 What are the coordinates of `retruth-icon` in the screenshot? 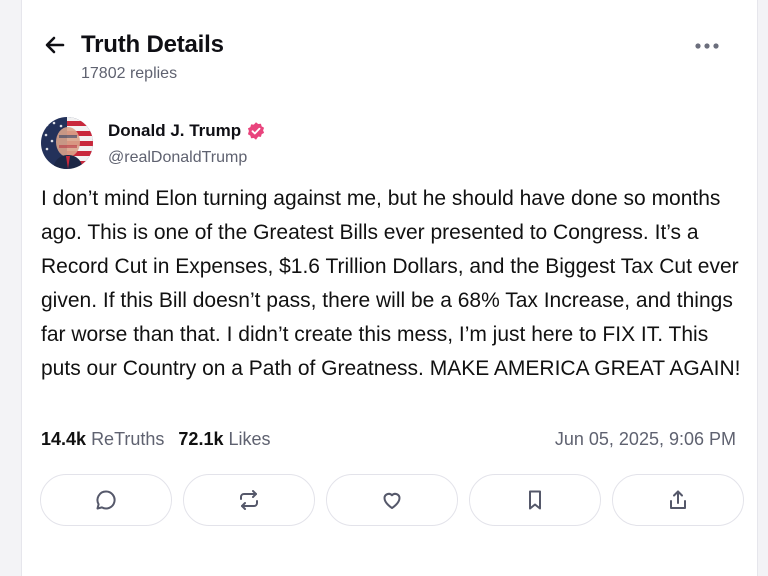 It's located at (249, 500).